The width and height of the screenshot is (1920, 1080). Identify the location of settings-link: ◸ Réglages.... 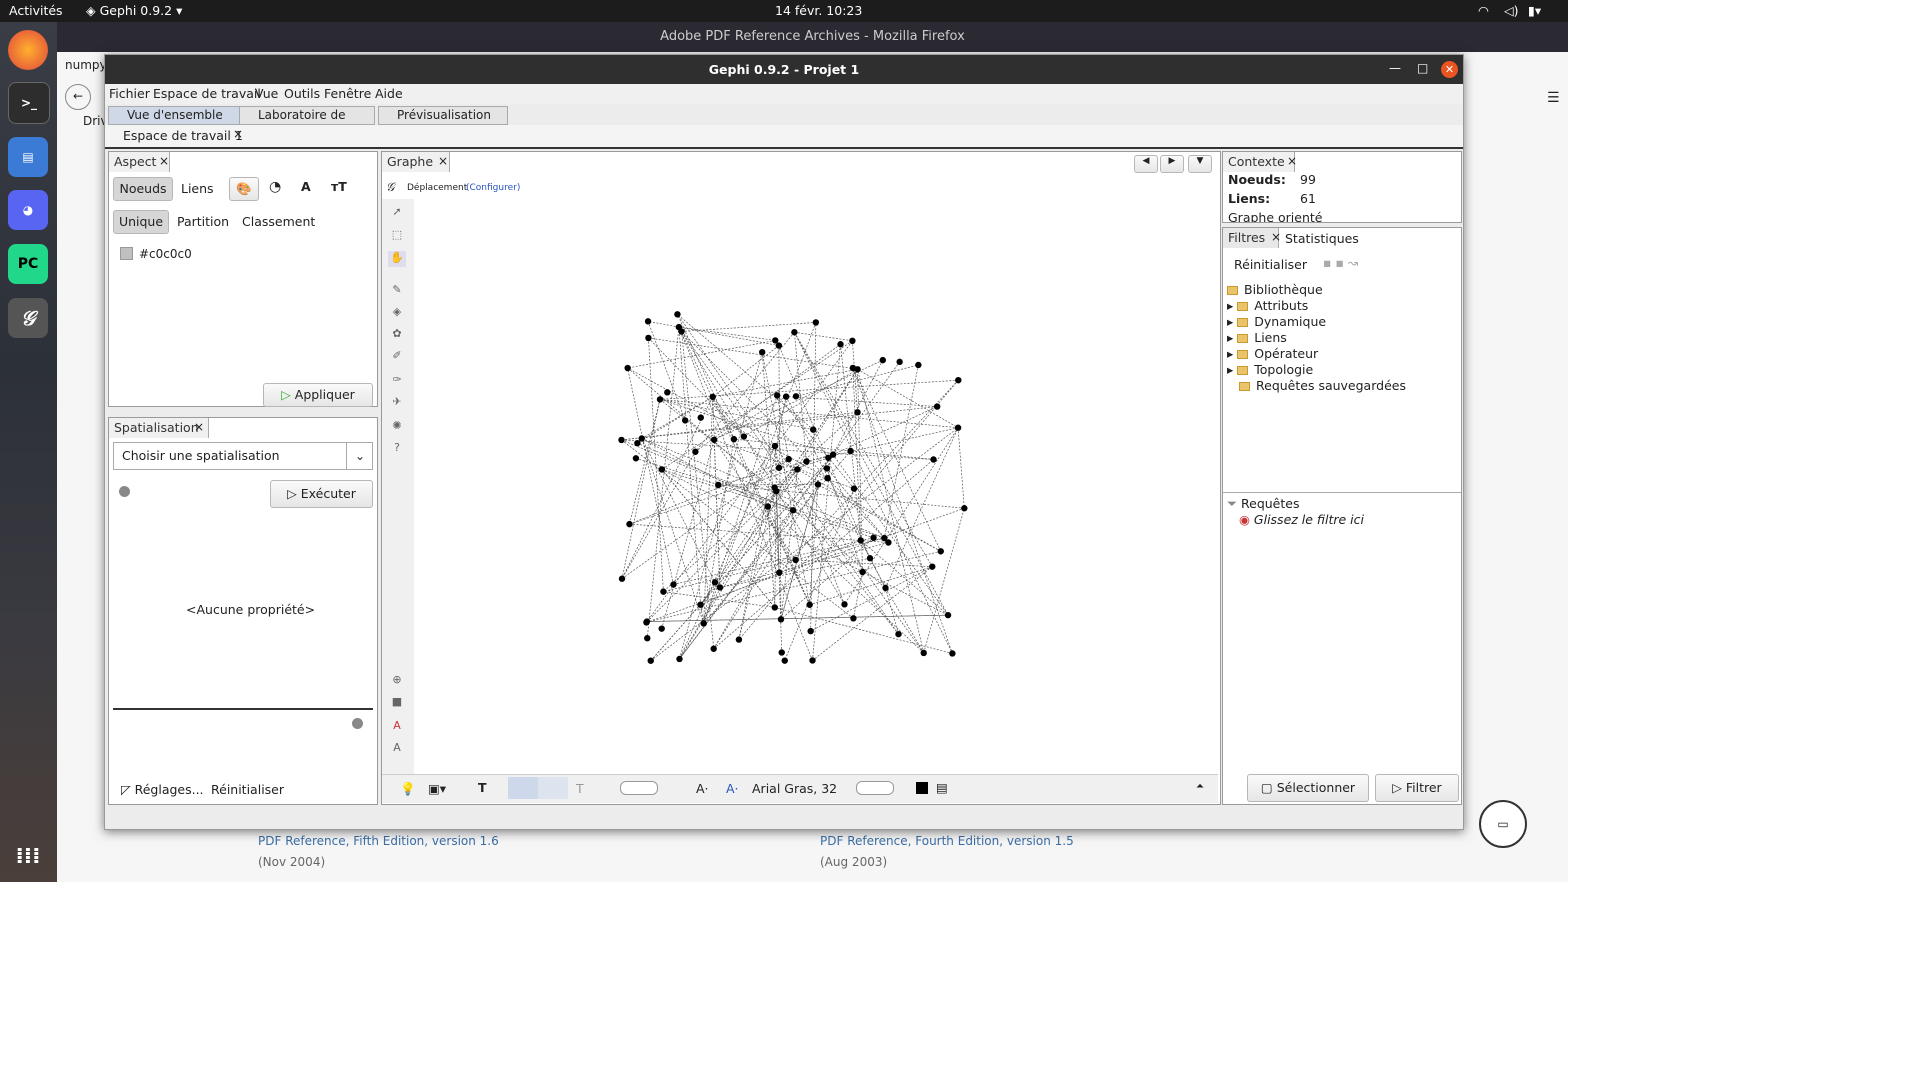
(162, 789).